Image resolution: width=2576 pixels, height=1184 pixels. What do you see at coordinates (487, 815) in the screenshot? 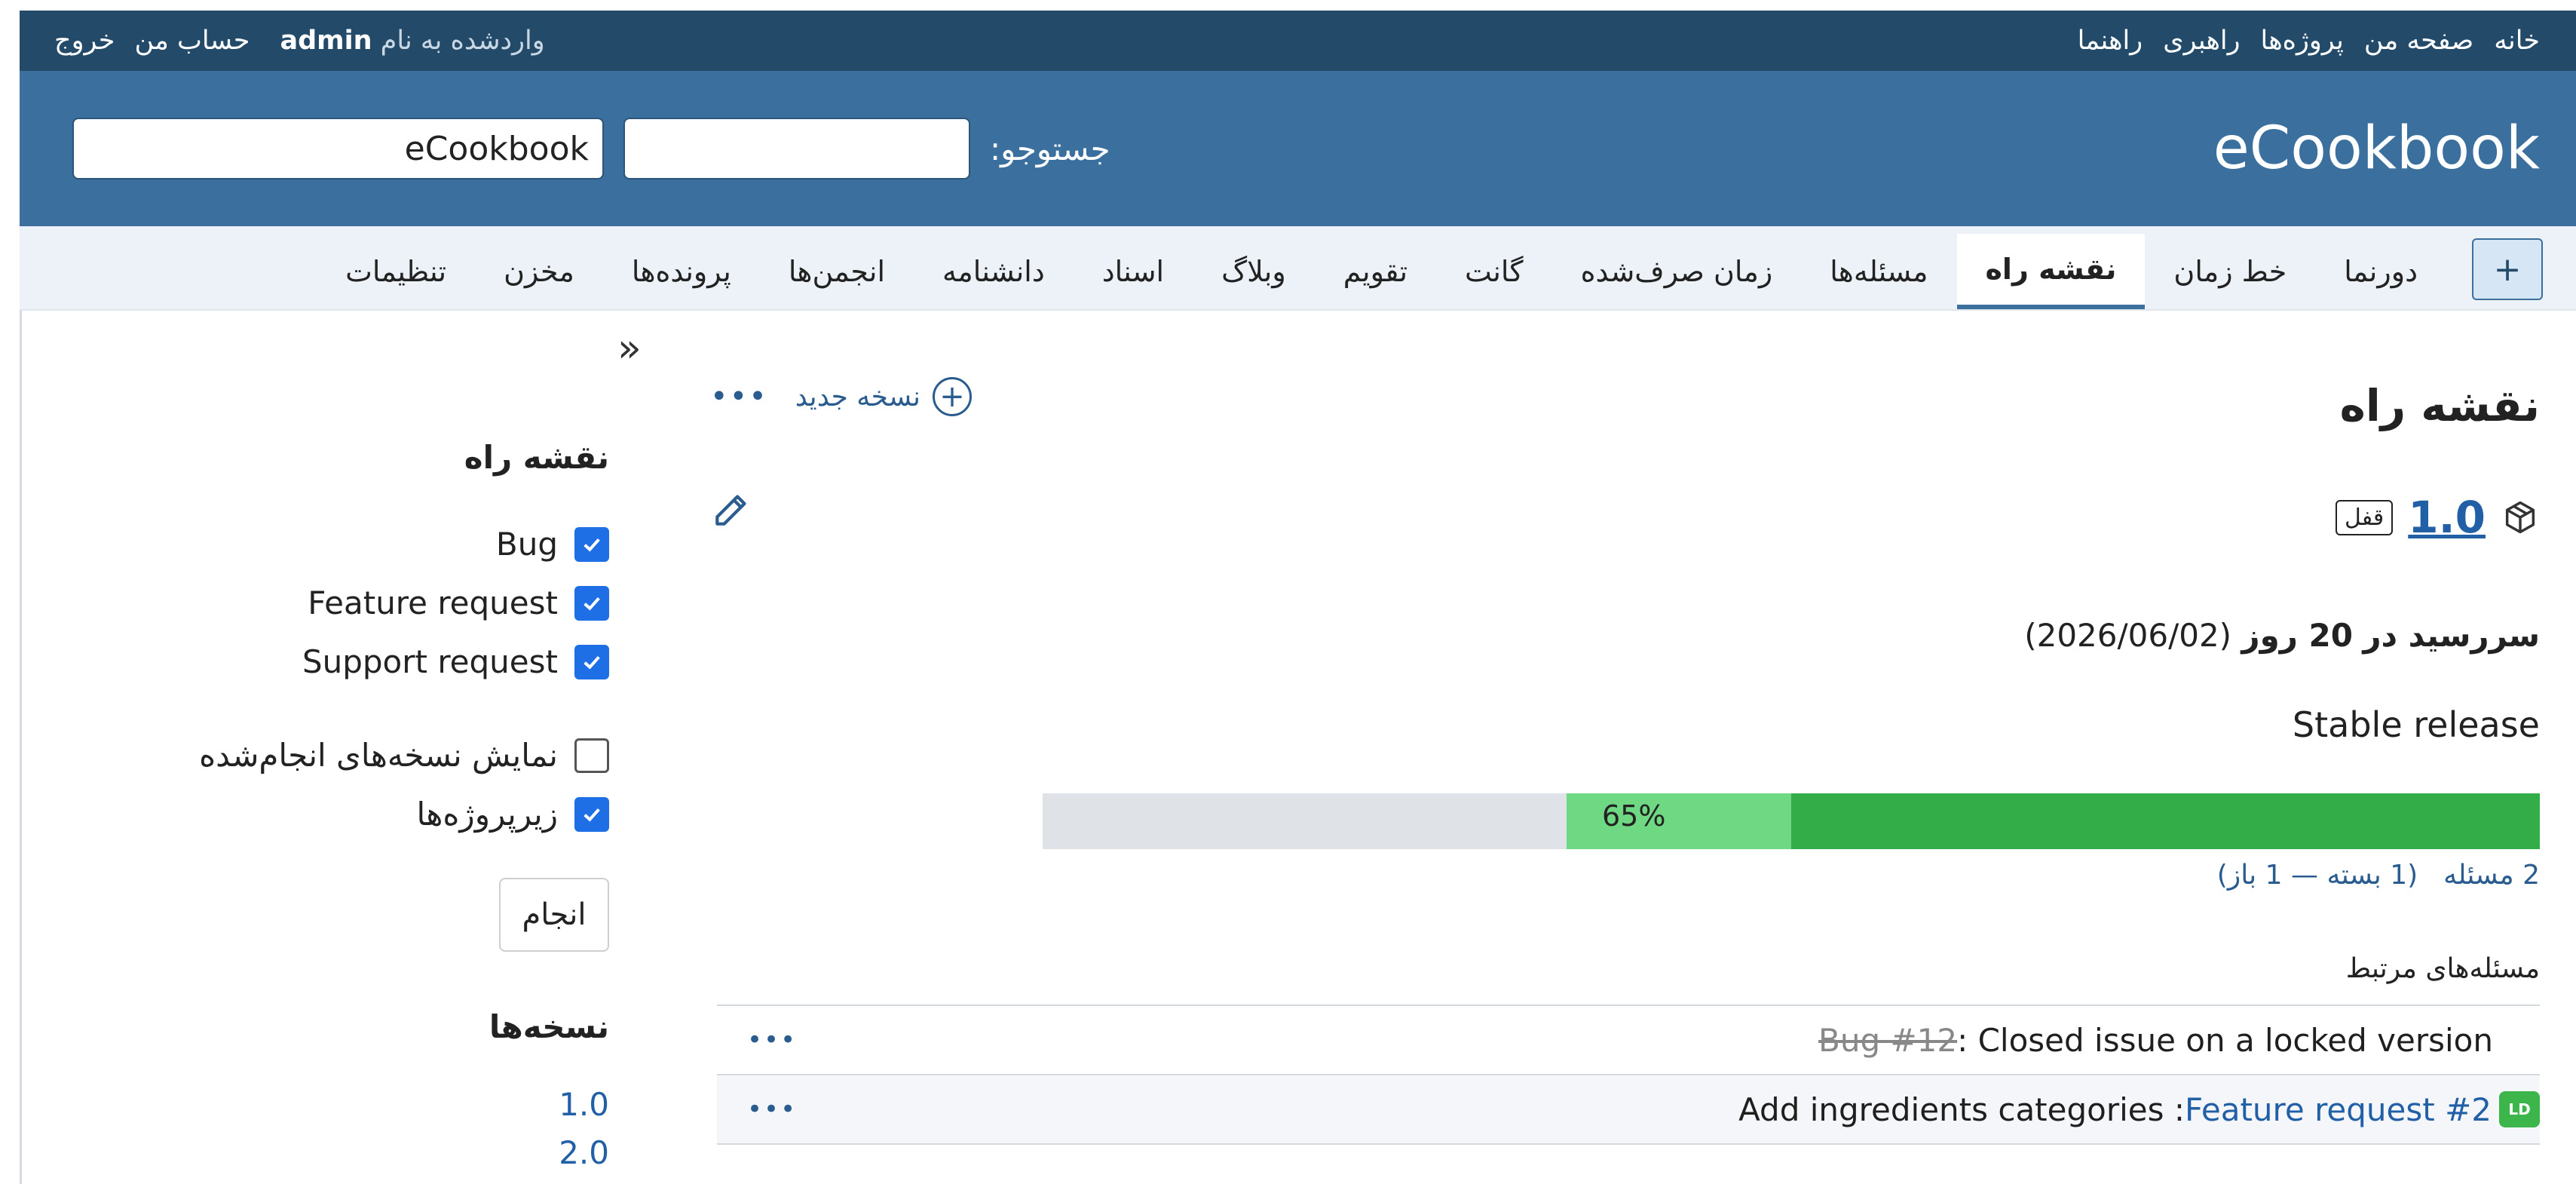
I see `subprojects-label: زیرپروژه‌ها` at bounding box center [487, 815].